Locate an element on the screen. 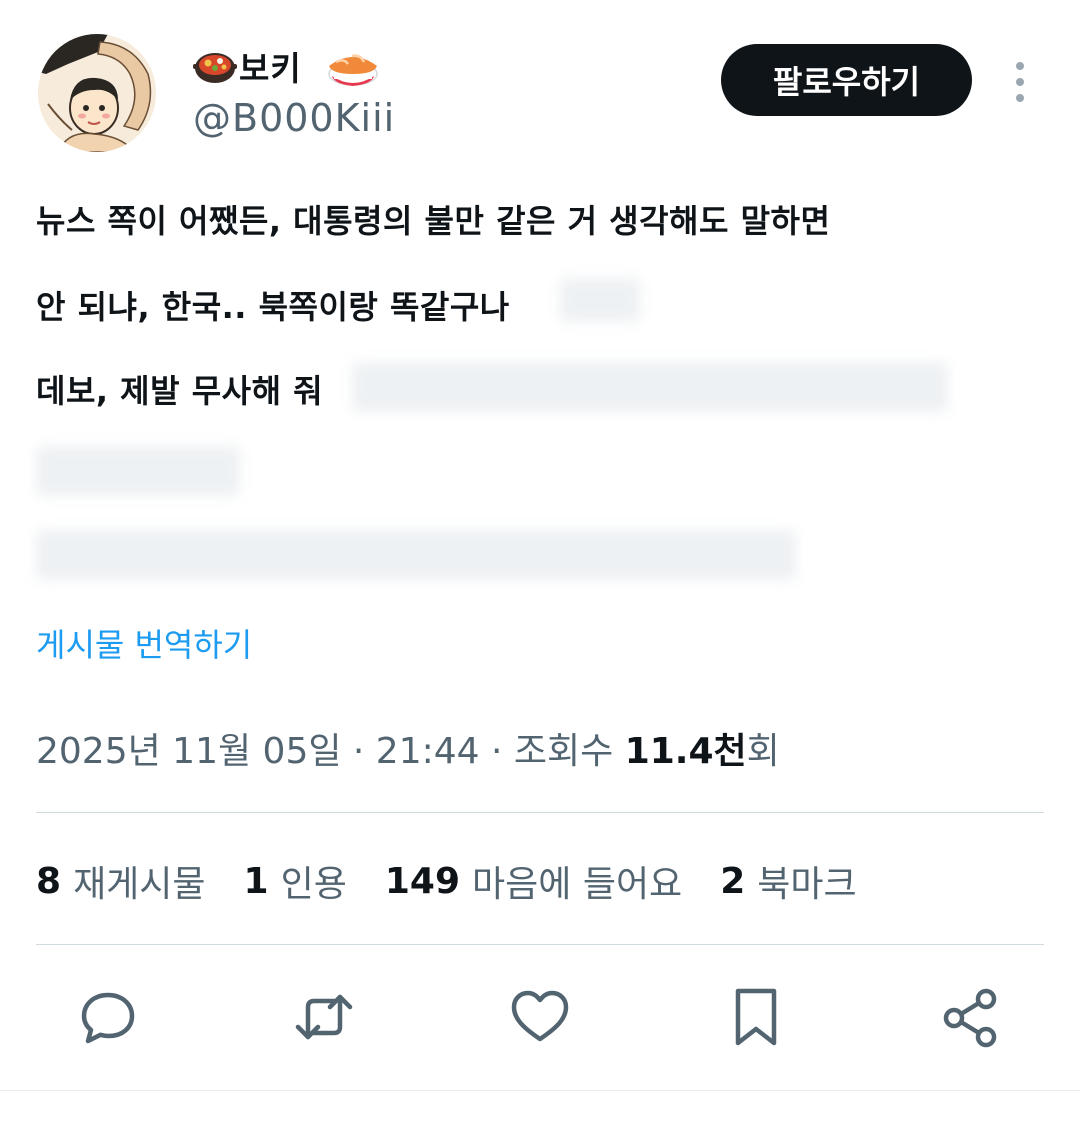 The width and height of the screenshot is (1080, 1125). stat-reposts: 8 재게시물 is located at coordinates (121, 881).